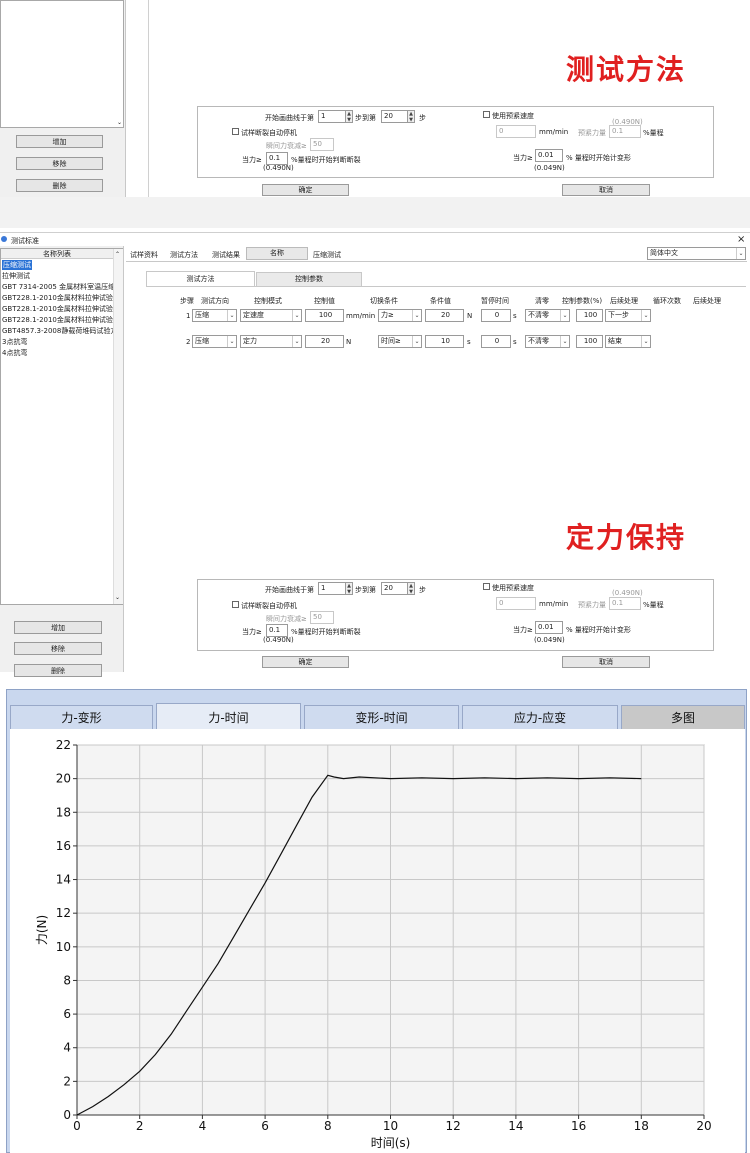 The image size is (750, 1153). Describe the element at coordinates (265, 1126) in the screenshot. I see `x-tick-label: 6` at that location.